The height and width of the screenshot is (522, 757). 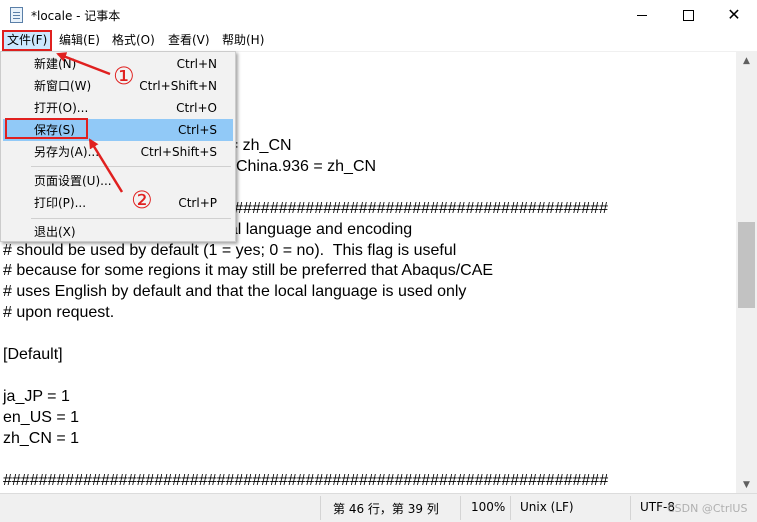 What do you see at coordinates (196, 108) in the screenshot?
I see `menu-item-shortcut: Ctrl+O` at bounding box center [196, 108].